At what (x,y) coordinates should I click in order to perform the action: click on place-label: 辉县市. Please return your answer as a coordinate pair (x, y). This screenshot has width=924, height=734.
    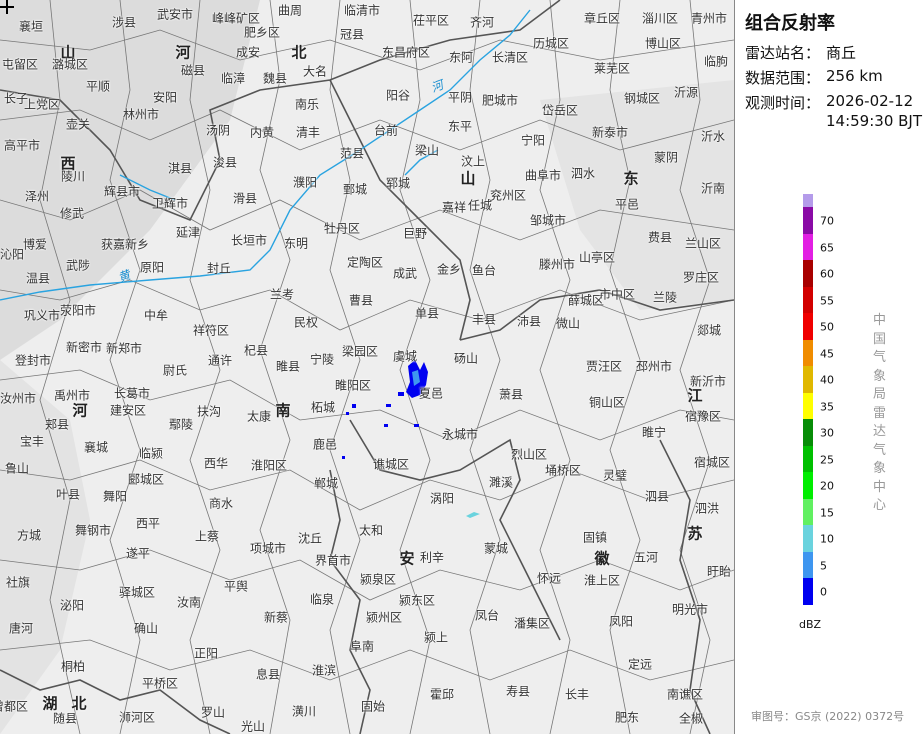
    Looking at the image, I should click on (122, 191).